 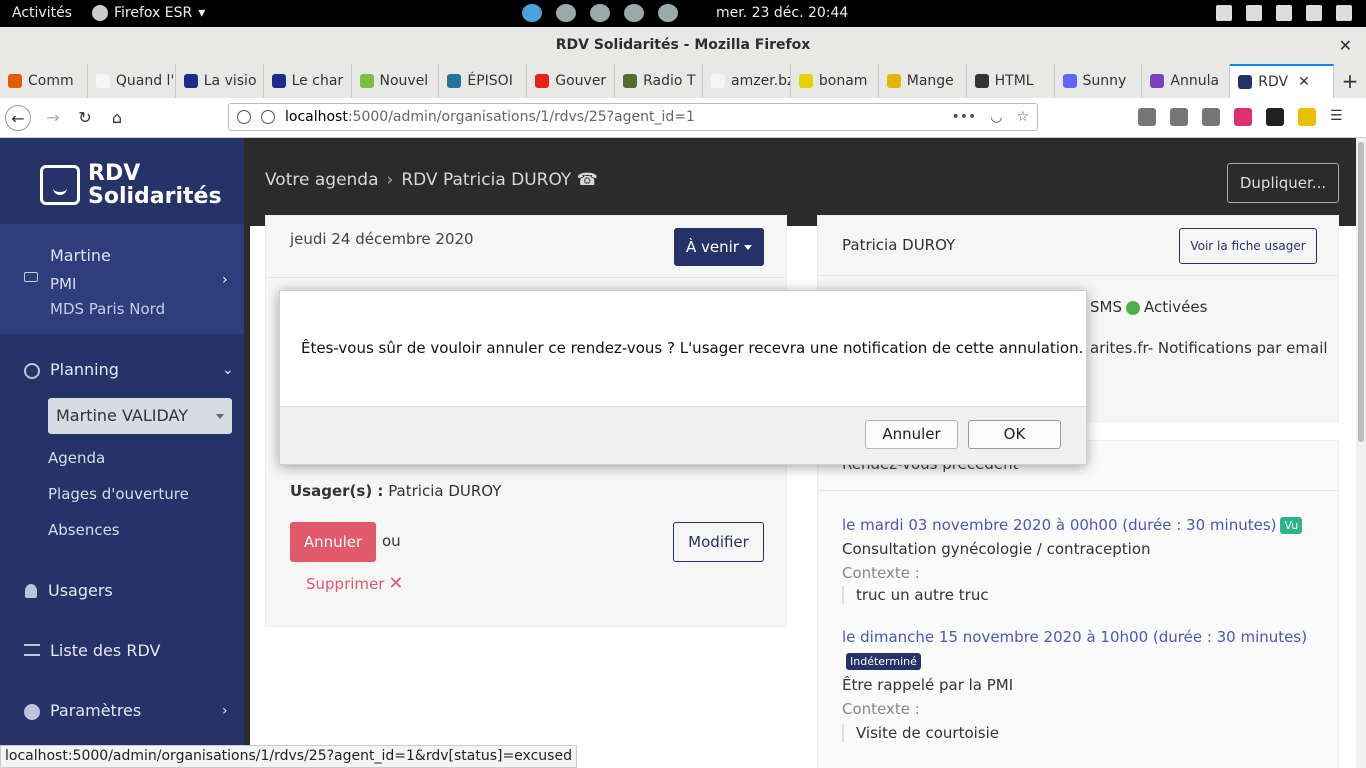 I want to click on browser-tab: Le char, so click(x=308, y=81).